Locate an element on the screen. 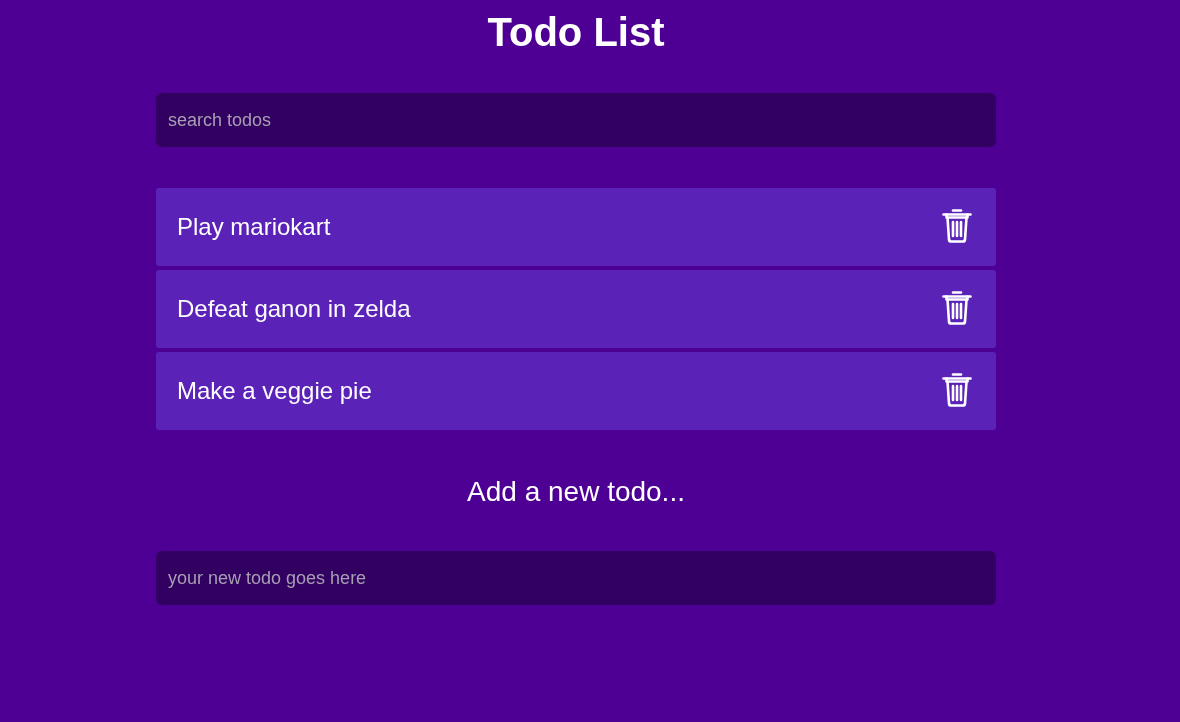 The image size is (1180, 722). search-field: search todos is located at coordinates (576, 120).